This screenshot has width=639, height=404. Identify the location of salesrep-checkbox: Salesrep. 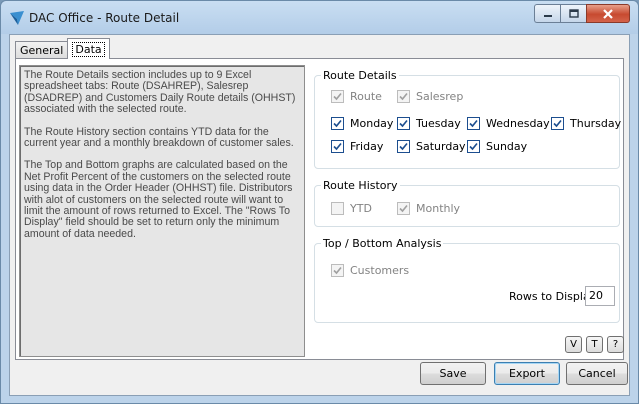
(430, 96).